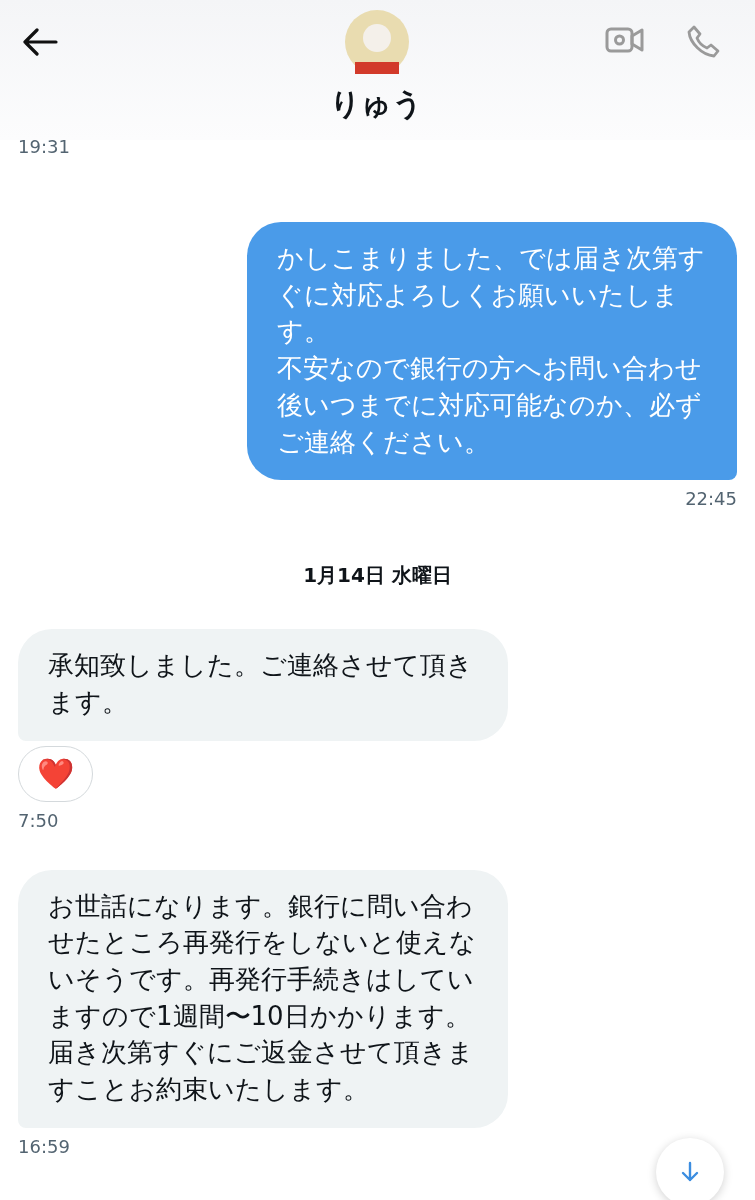 This screenshot has width=755, height=1200. What do you see at coordinates (40, 42) in the screenshot?
I see `back-arrow-icon` at bounding box center [40, 42].